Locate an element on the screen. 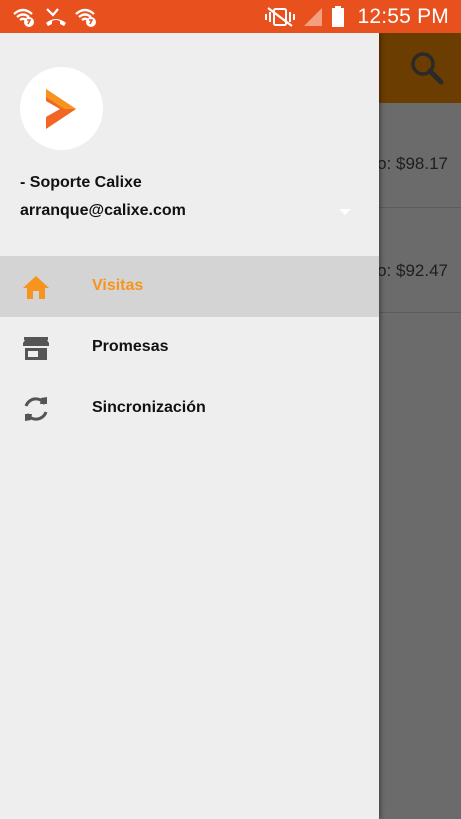  vibrate-mute-icon is located at coordinates (280, 19).